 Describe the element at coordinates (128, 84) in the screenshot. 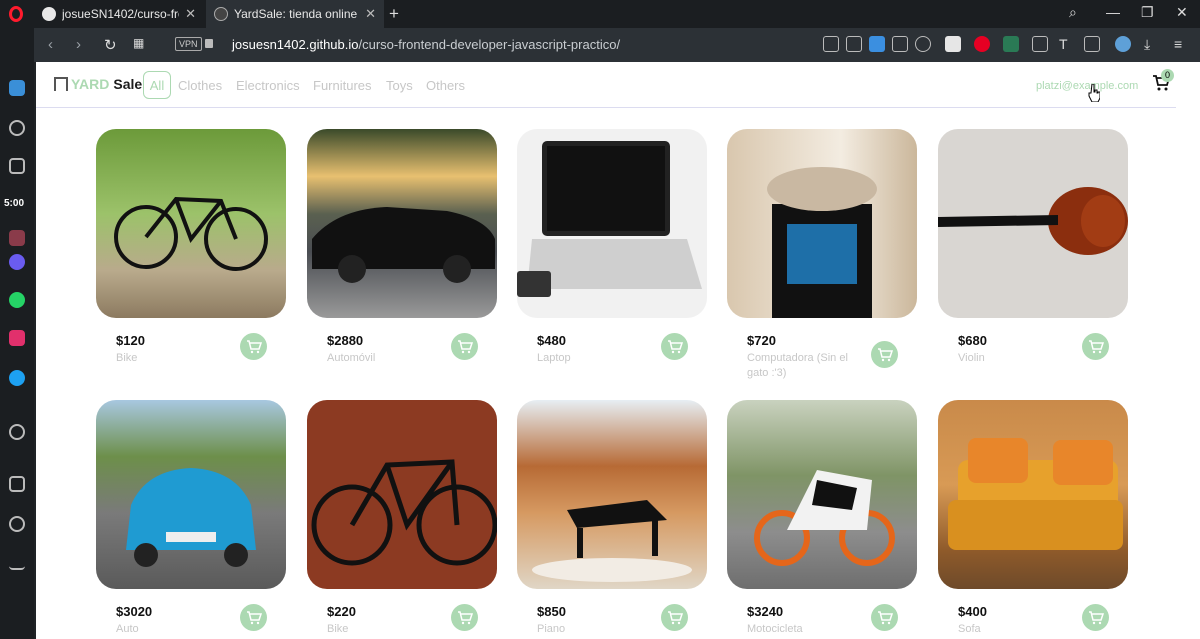

I see `logo-sale: Sale` at that location.